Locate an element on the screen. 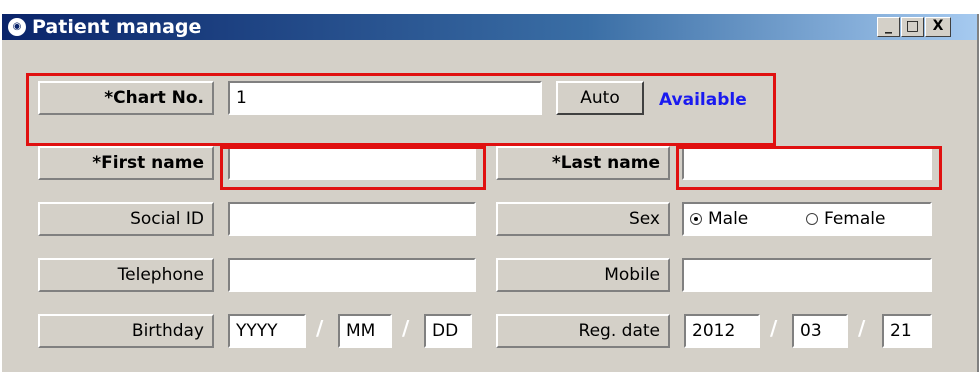 The image size is (979, 372). telephone-label: Telephone is located at coordinates (126, 275).